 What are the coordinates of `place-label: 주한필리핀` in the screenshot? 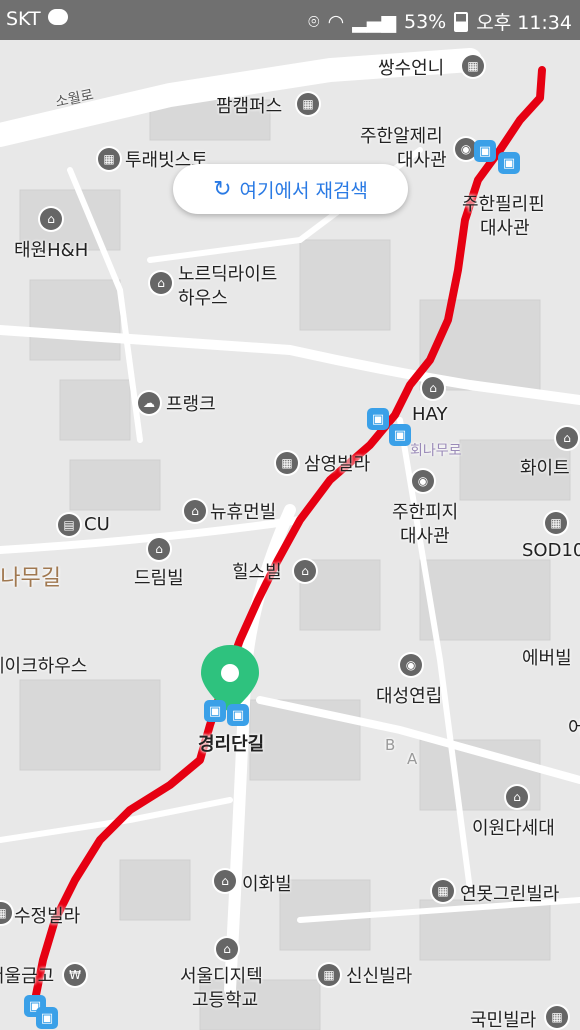 It's located at (503, 203).